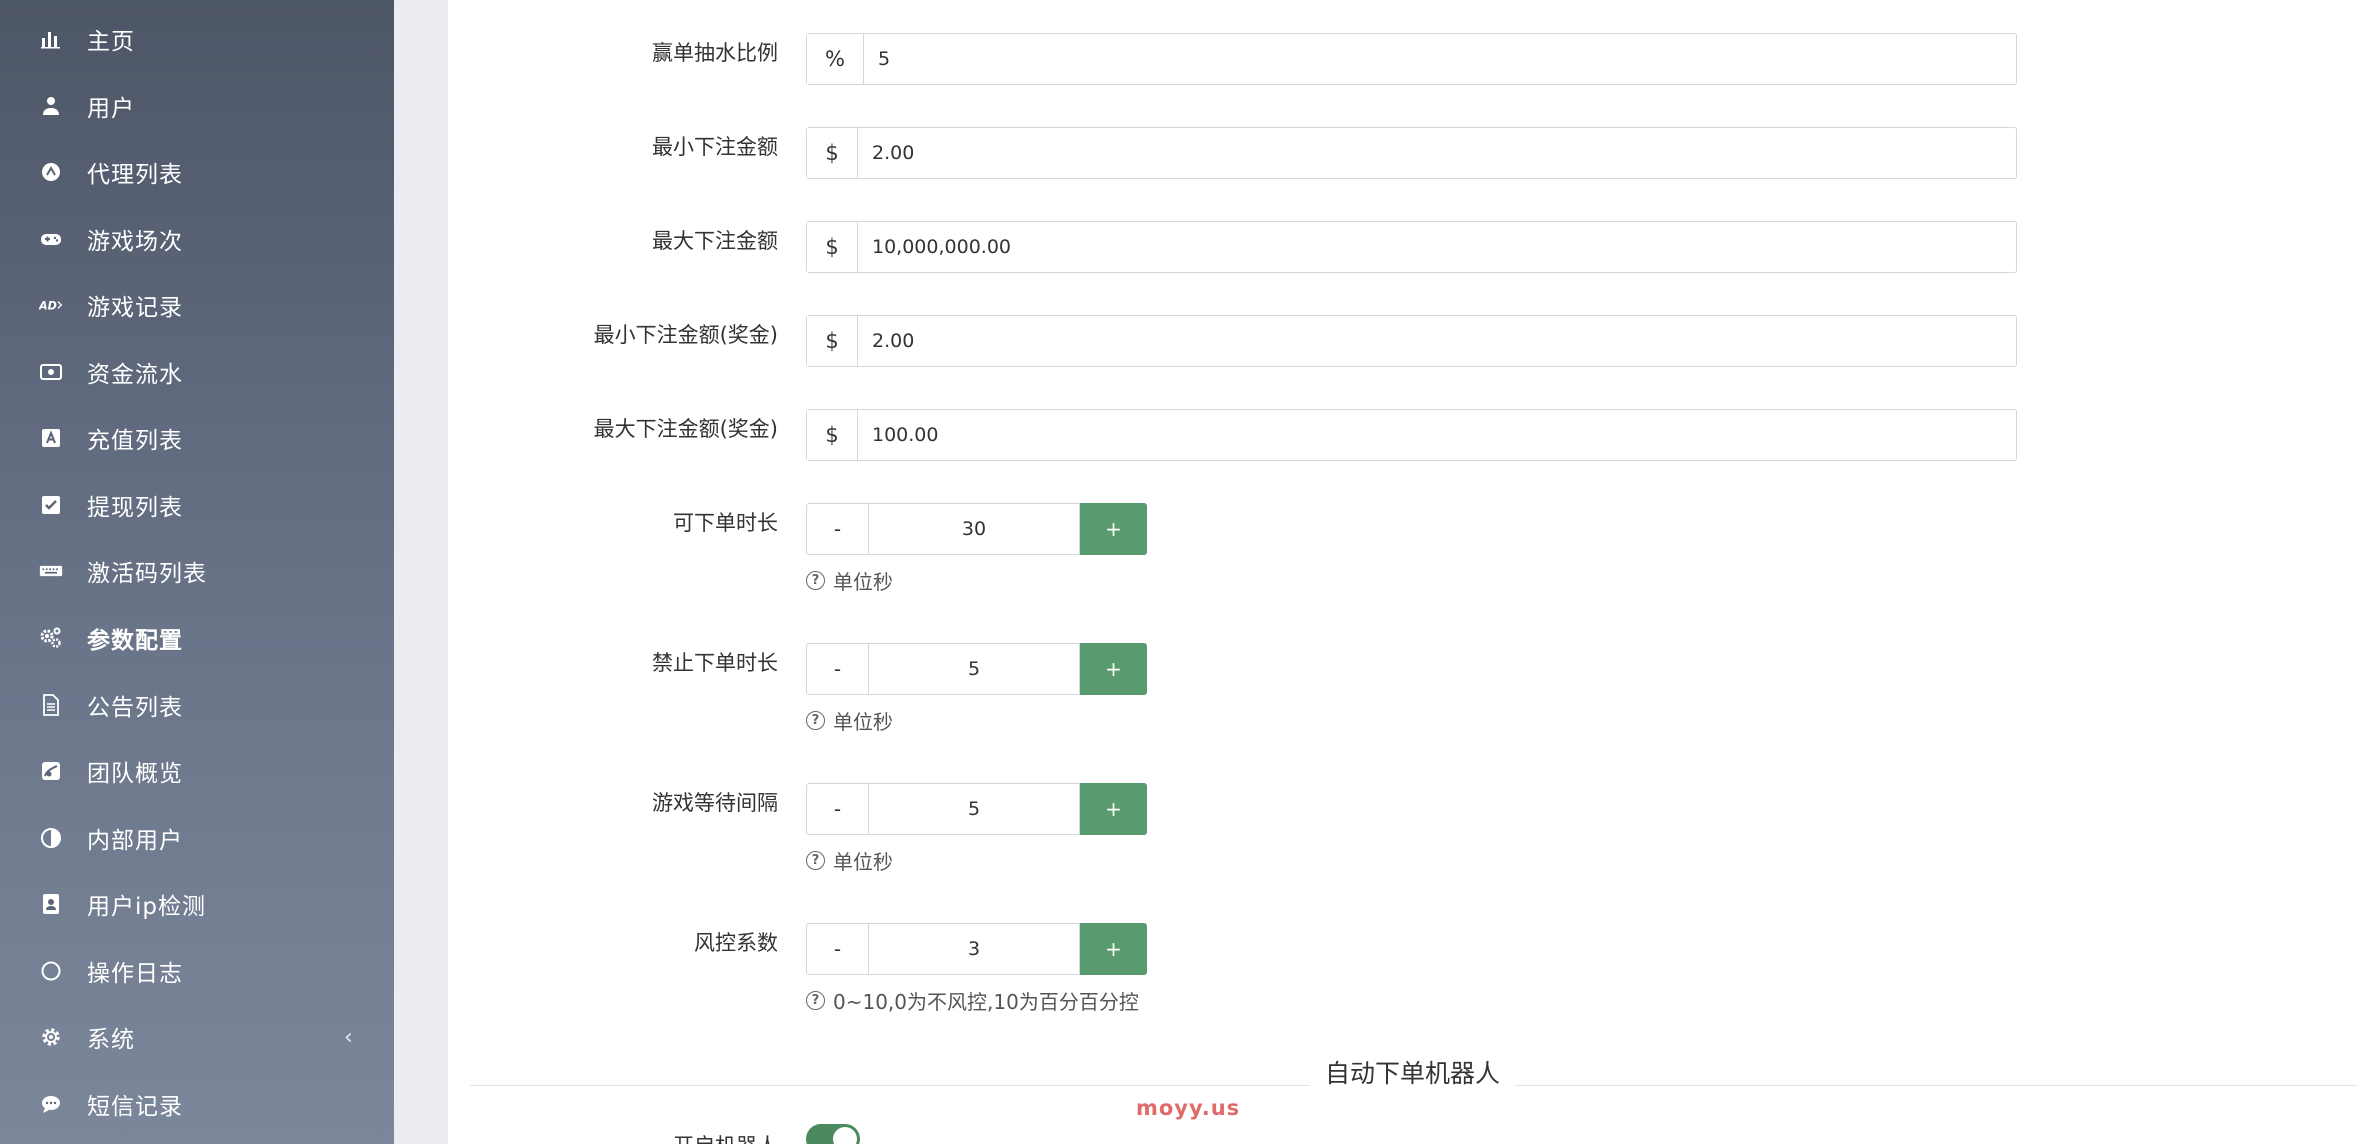  What do you see at coordinates (135, 641) in the screenshot?
I see `sidebar-item-label: 参数配置` at bounding box center [135, 641].